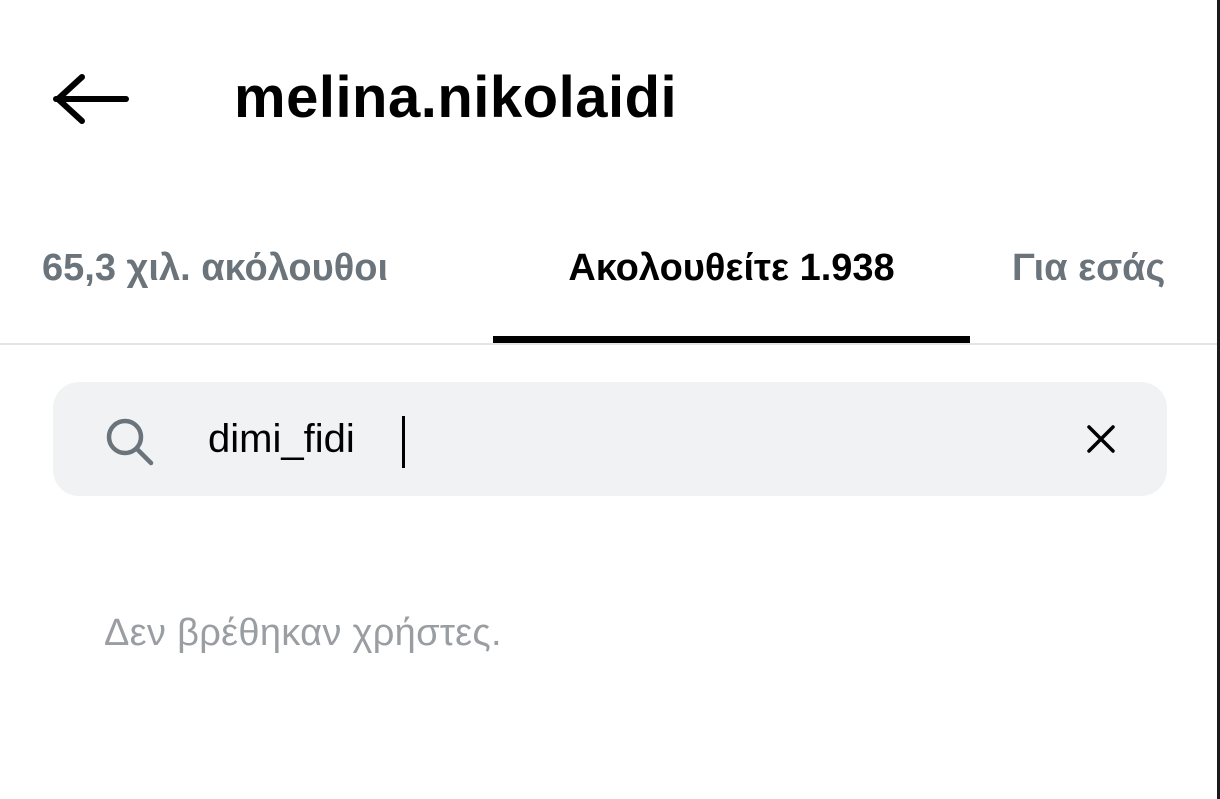 The height and width of the screenshot is (799, 1220). I want to click on search-icon, so click(130, 442).